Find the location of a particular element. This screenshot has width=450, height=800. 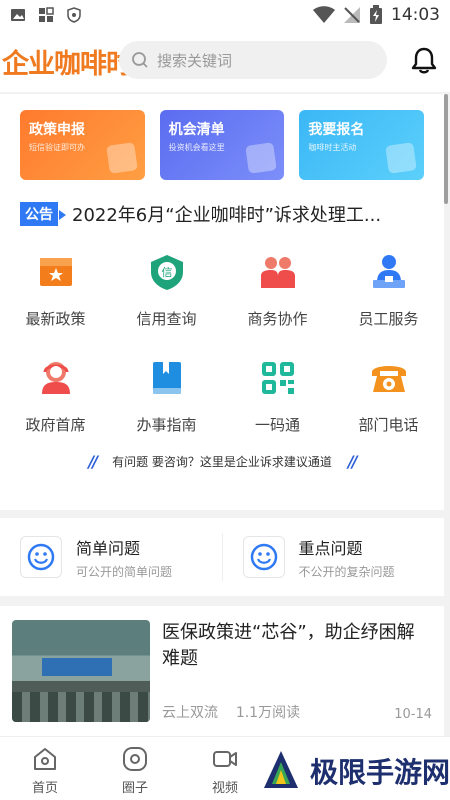

no-signal-icon is located at coordinates (352, 15).